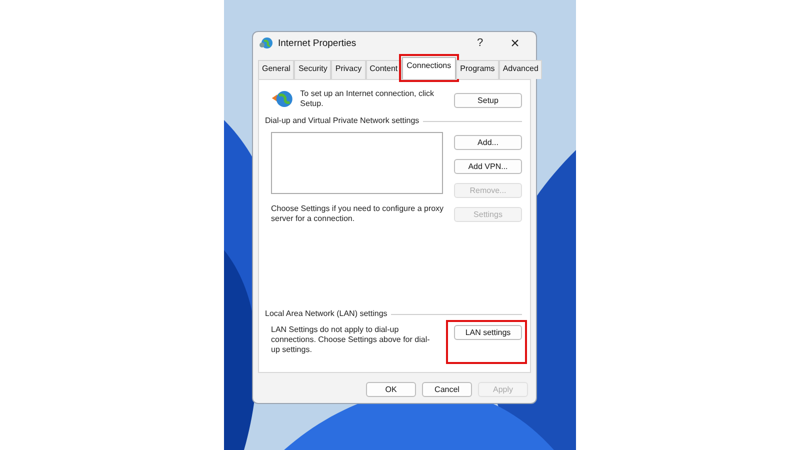 This screenshot has height=450, width=800. I want to click on dialog-button: Setup, so click(488, 100).